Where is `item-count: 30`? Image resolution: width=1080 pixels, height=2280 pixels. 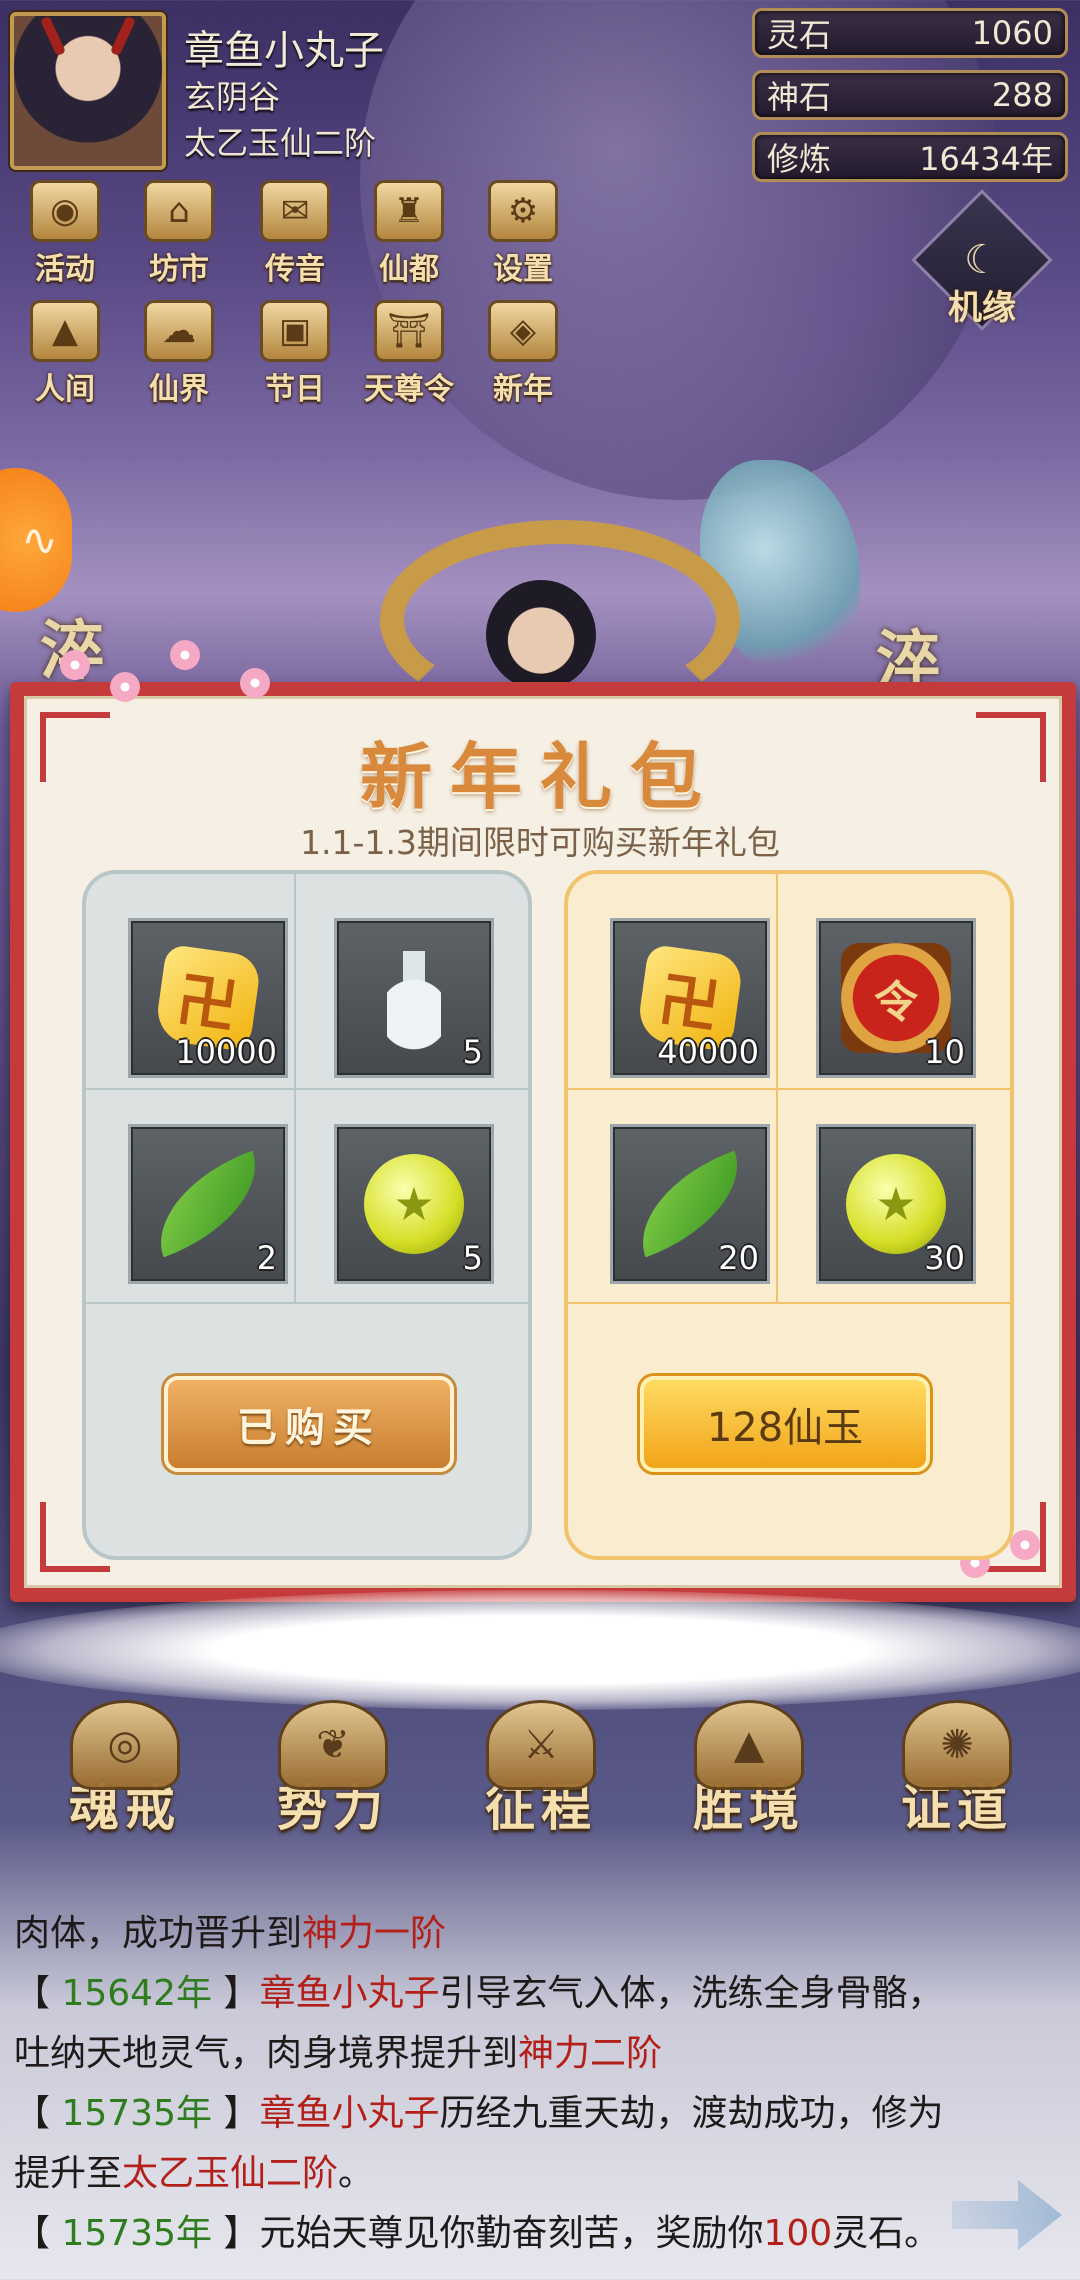
item-count: 30 is located at coordinates (944, 1258).